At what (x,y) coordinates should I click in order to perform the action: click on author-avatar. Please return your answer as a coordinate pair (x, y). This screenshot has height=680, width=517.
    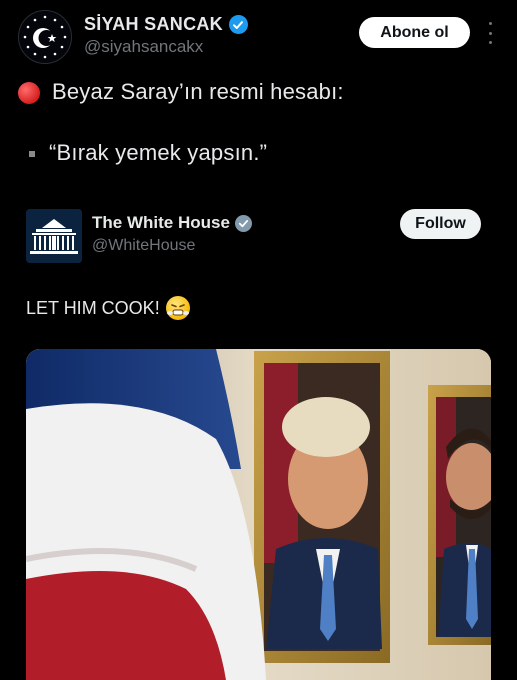
    Looking at the image, I should click on (45, 37).